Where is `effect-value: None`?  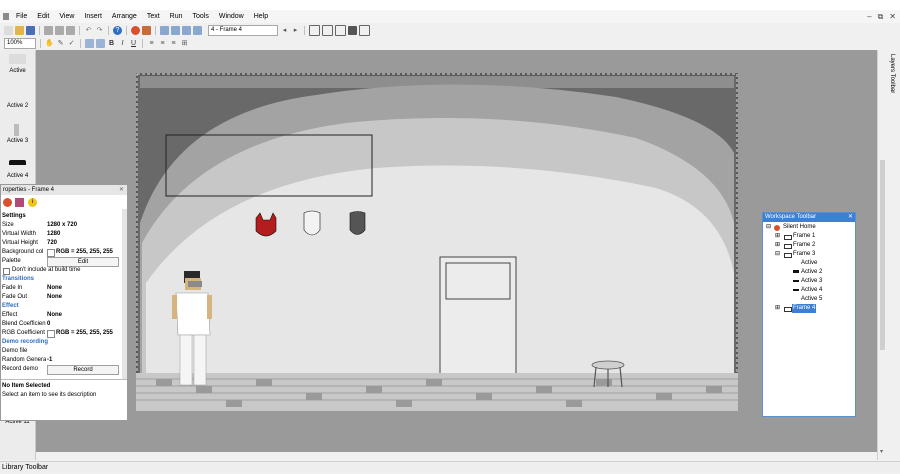 effect-value: None is located at coordinates (54, 315).